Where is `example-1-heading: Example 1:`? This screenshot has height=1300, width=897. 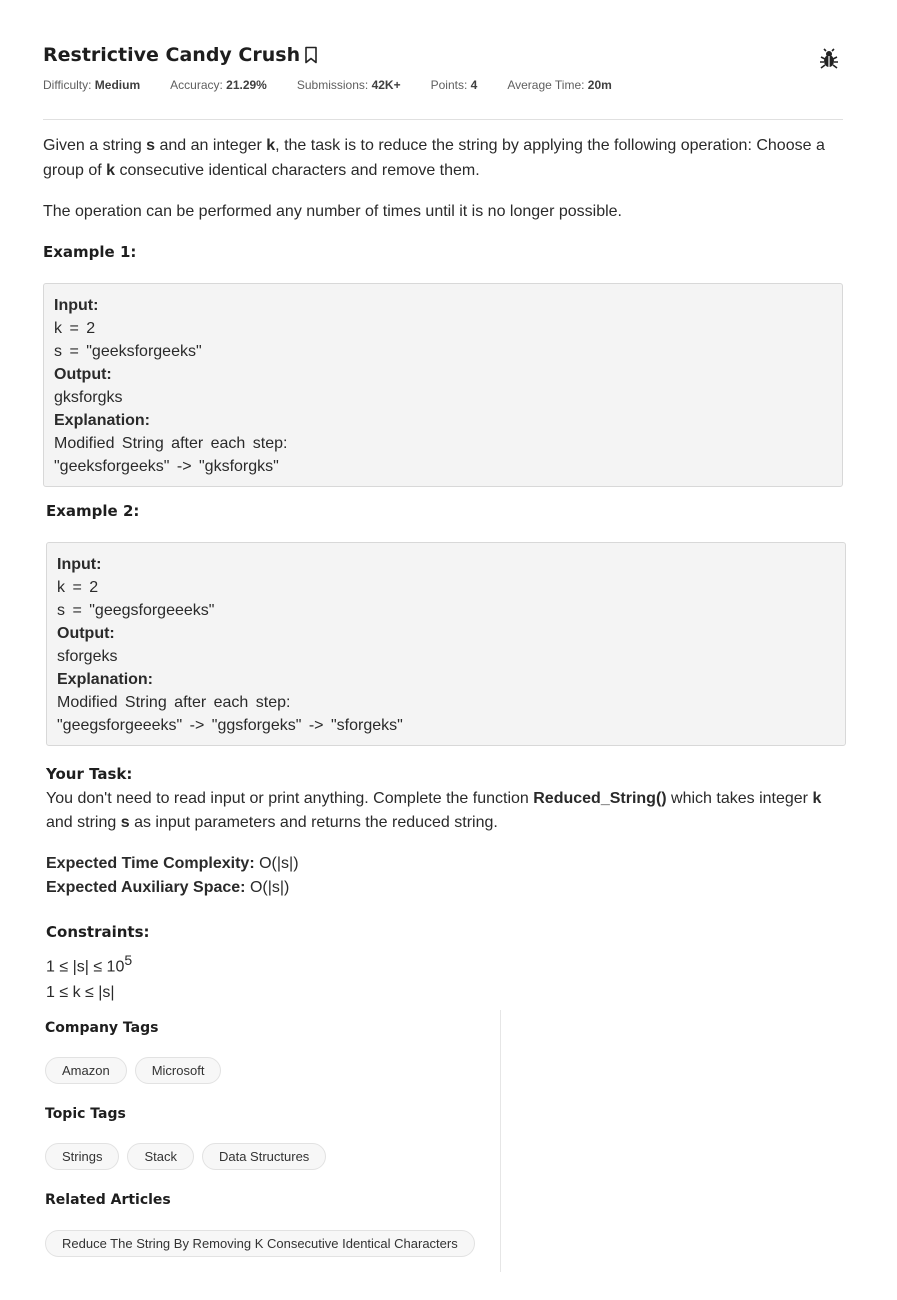
example-1-heading: Example 1: is located at coordinates (90, 252).